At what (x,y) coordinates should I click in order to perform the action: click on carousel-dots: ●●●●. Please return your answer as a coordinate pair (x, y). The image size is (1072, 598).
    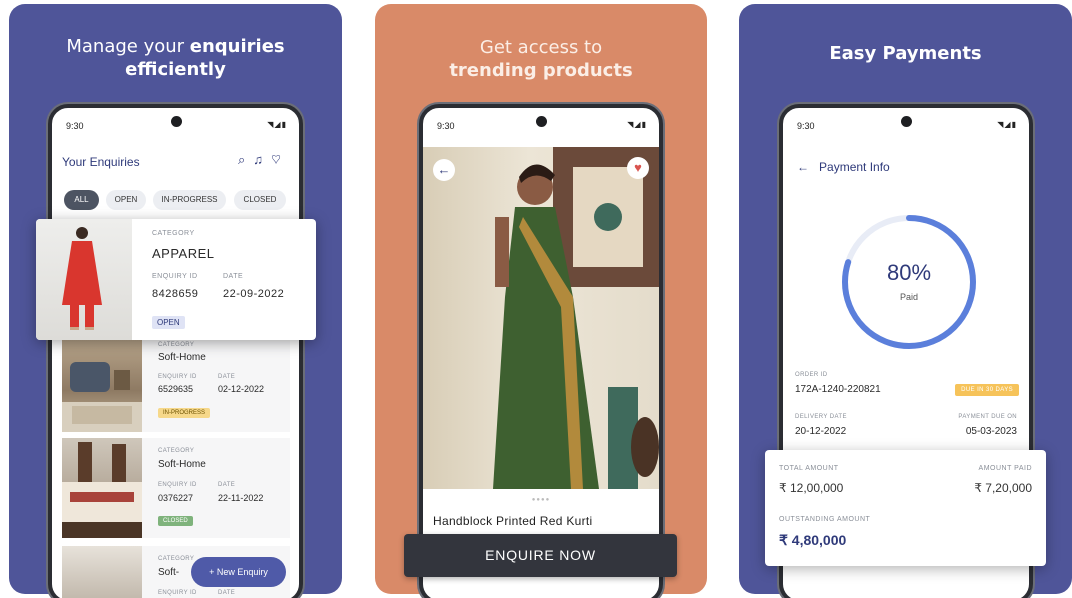
    Looking at the image, I should click on (541, 500).